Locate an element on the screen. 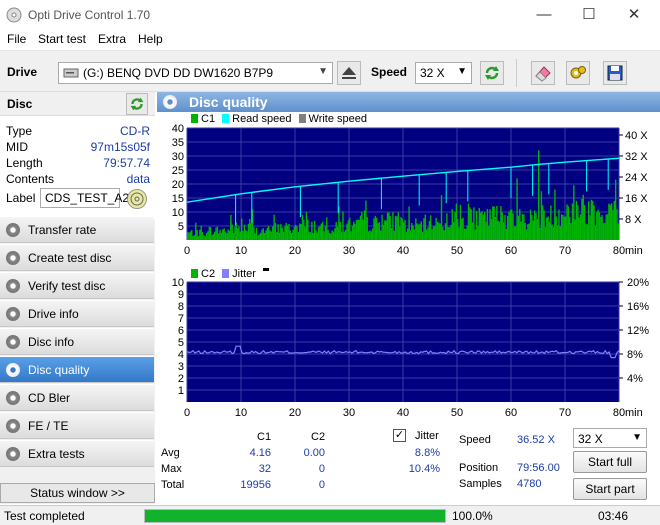 This screenshot has height=525, width=660. y-tick-label: 25 is located at coordinates (178, 171).